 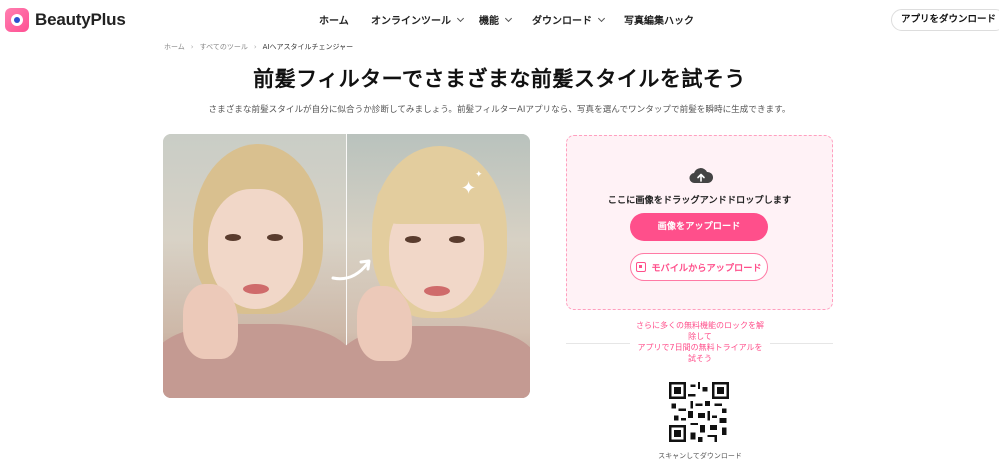 I want to click on nav-features-label: 機能, so click(x=489, y=21).